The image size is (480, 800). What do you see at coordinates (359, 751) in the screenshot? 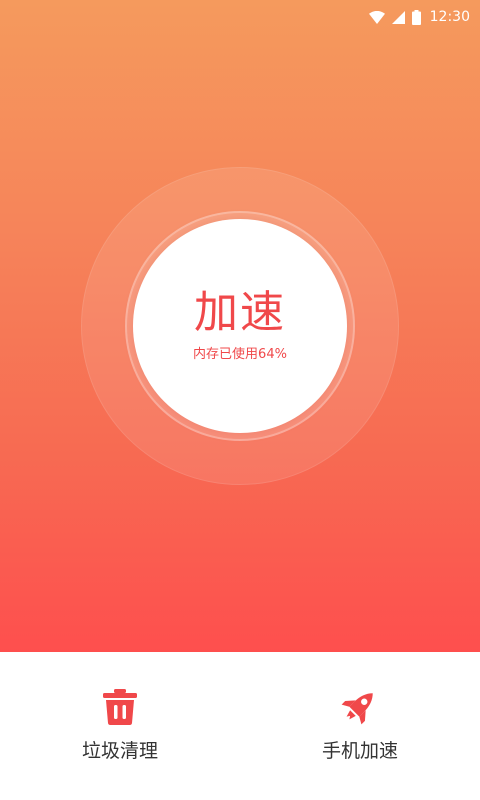
I see `nav-label-phone-boost: 手机加速` at bounding box center [359, 751].